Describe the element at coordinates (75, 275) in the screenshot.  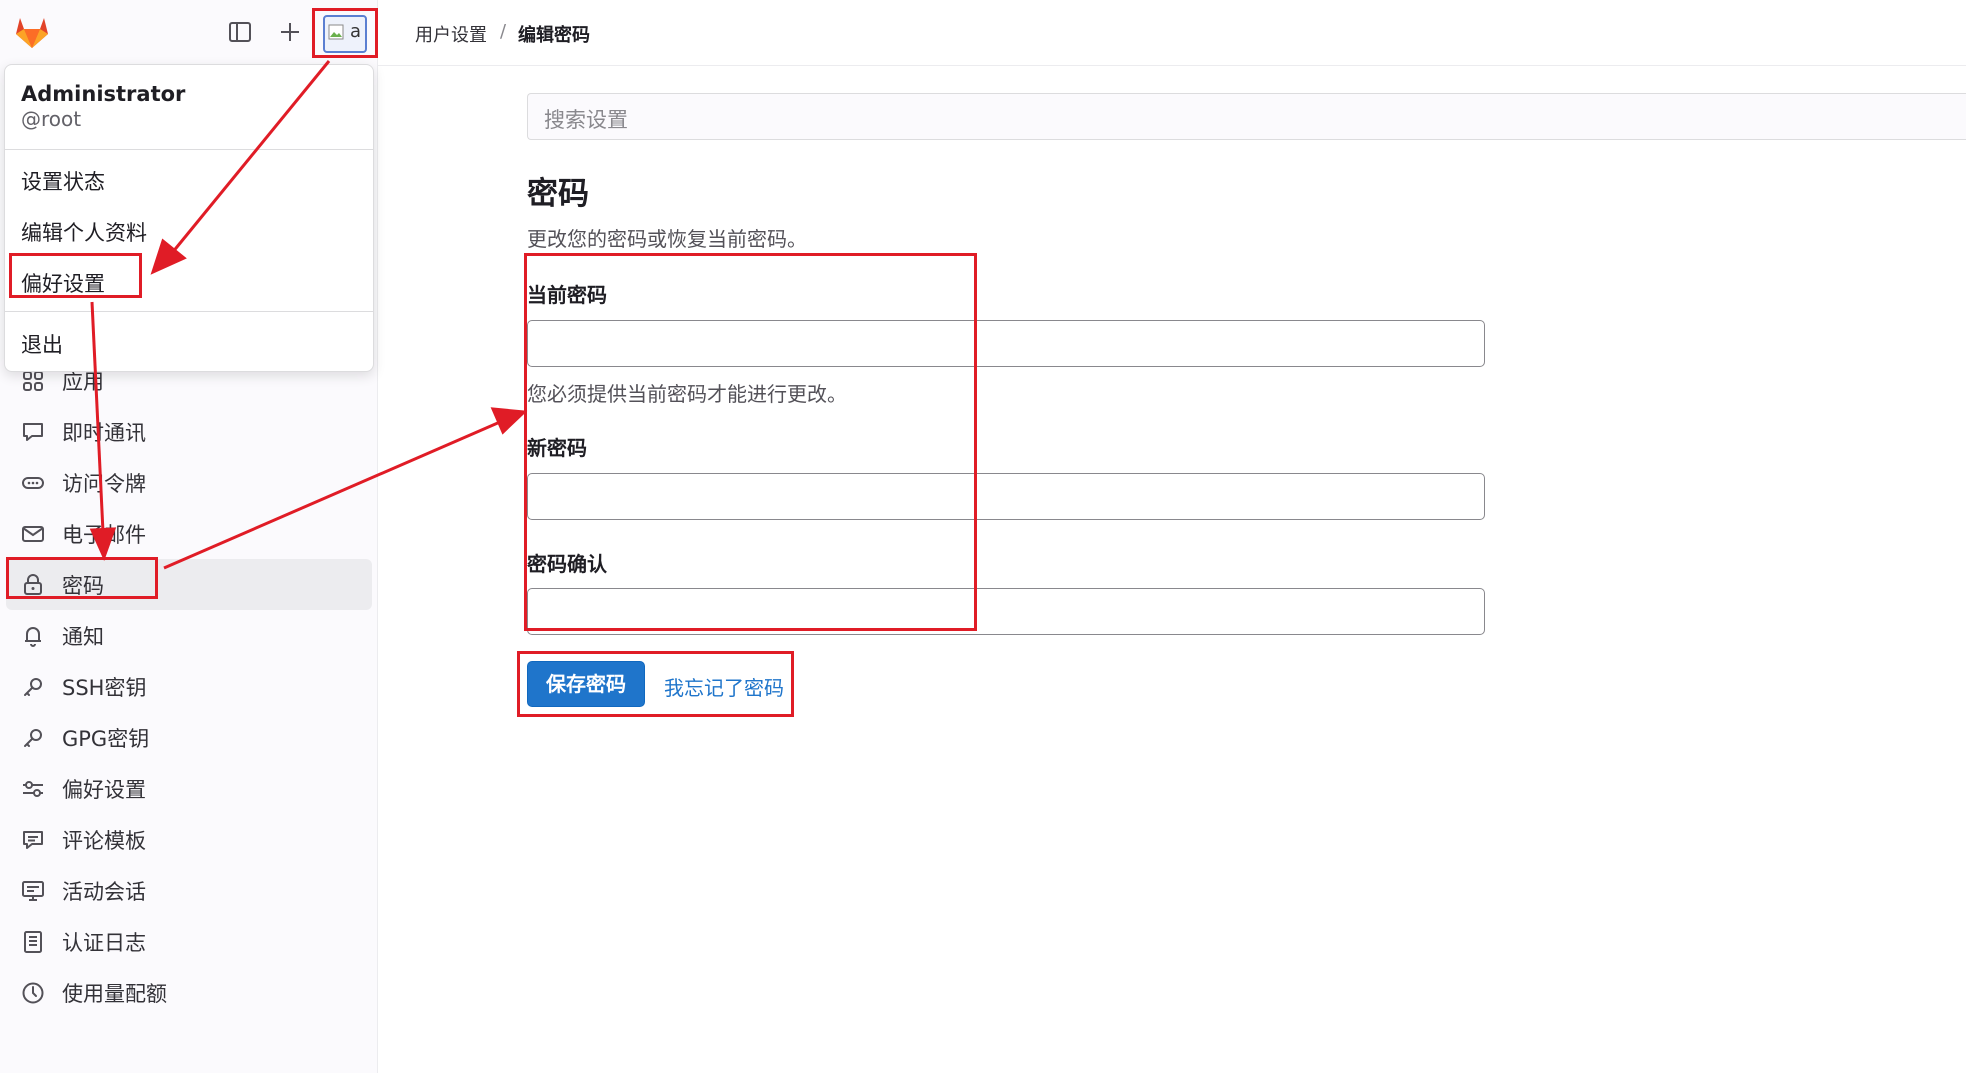
I see `annotation-box-preferences` at that location.